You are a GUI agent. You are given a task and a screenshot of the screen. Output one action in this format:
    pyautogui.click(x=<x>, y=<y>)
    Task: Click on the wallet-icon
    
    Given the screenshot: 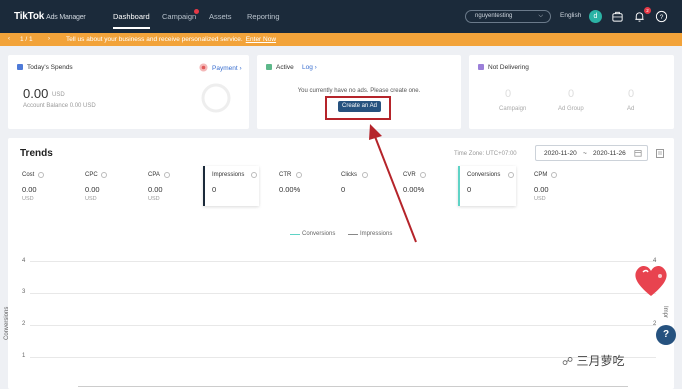 What is the action you would take?
    pyautogui.click(x=20, y=67)
    